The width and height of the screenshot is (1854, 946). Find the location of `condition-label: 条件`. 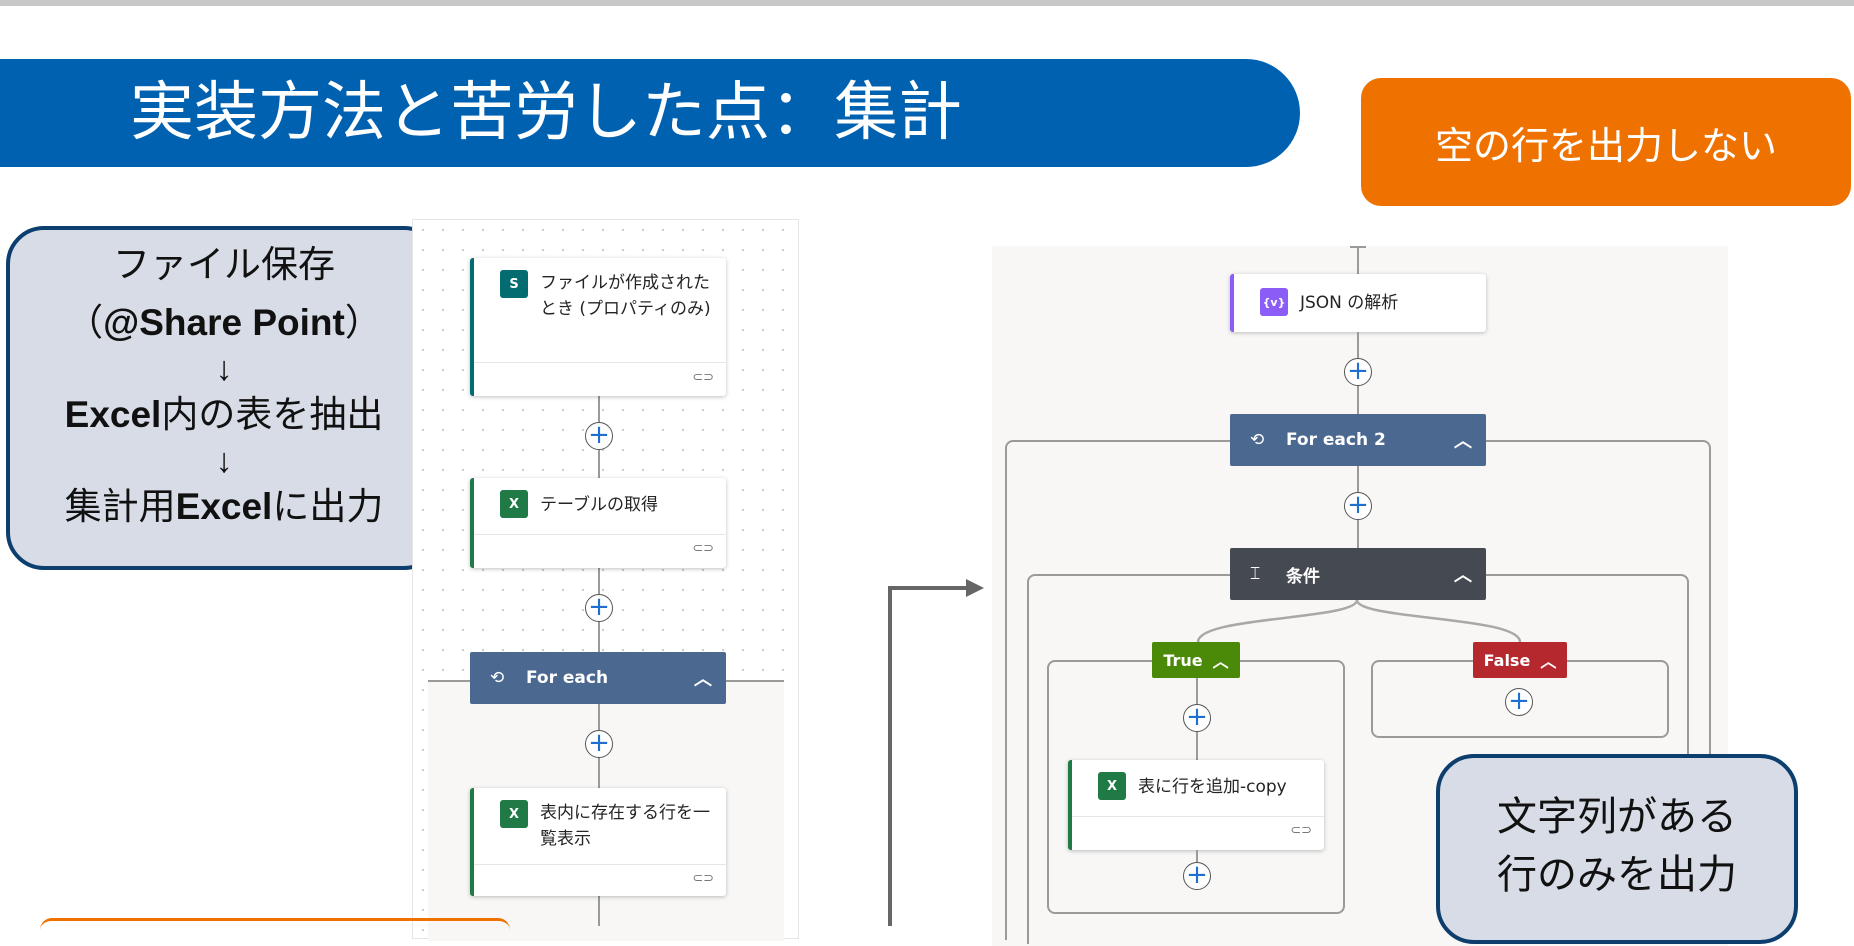

condition-label: 条件 is located at coordinates (1303, 576).